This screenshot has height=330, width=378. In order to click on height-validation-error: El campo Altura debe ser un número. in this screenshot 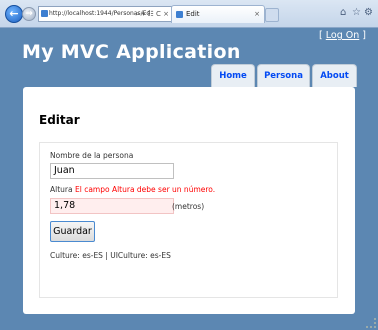, I will do `click(145, 189)`.